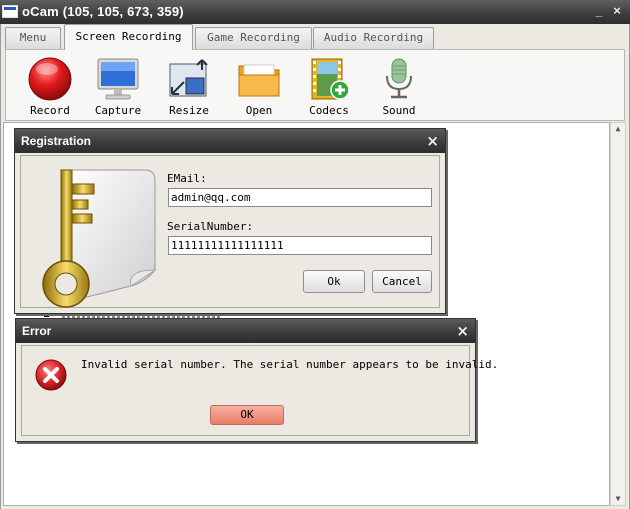 The height and width of the screenshot is (509, 630). Describe the element at coordinates (210, 226) in the screenshot. I see `serial-number-label: SerialNumber:` at that location.